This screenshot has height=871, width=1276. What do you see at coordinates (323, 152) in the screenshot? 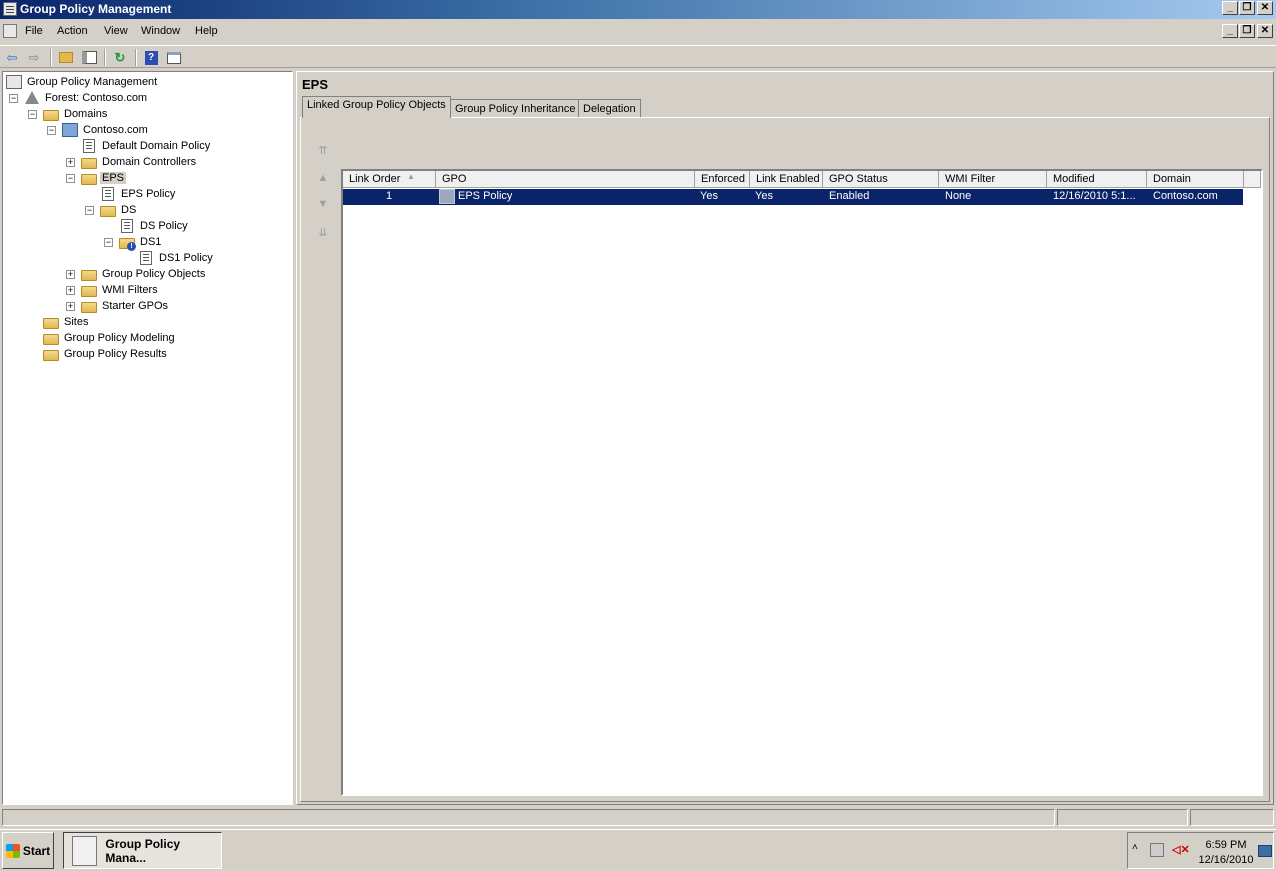
I see `move-top-icon: ⇈` at bounding box center [323, 152].